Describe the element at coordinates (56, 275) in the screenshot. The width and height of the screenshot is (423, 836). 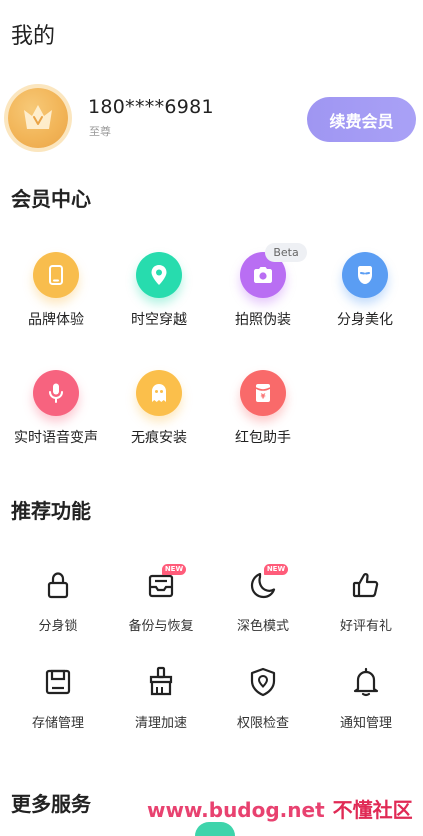
I see `phone-icon` at that location.